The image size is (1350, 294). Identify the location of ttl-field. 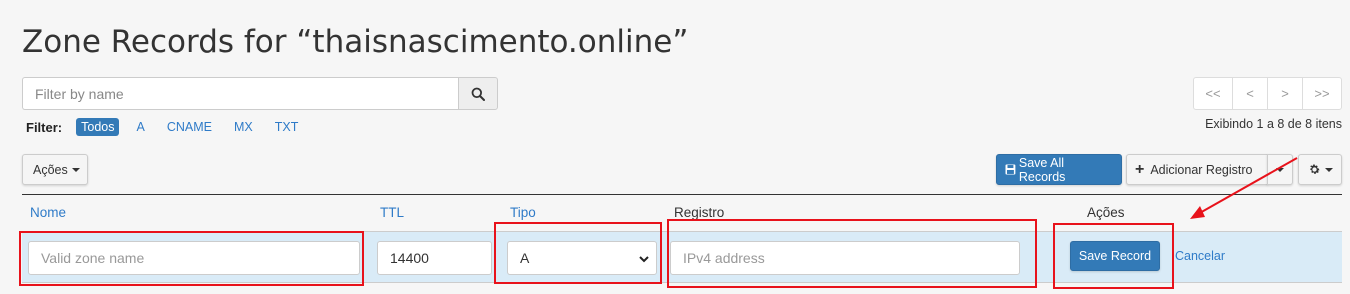
(434, 258).